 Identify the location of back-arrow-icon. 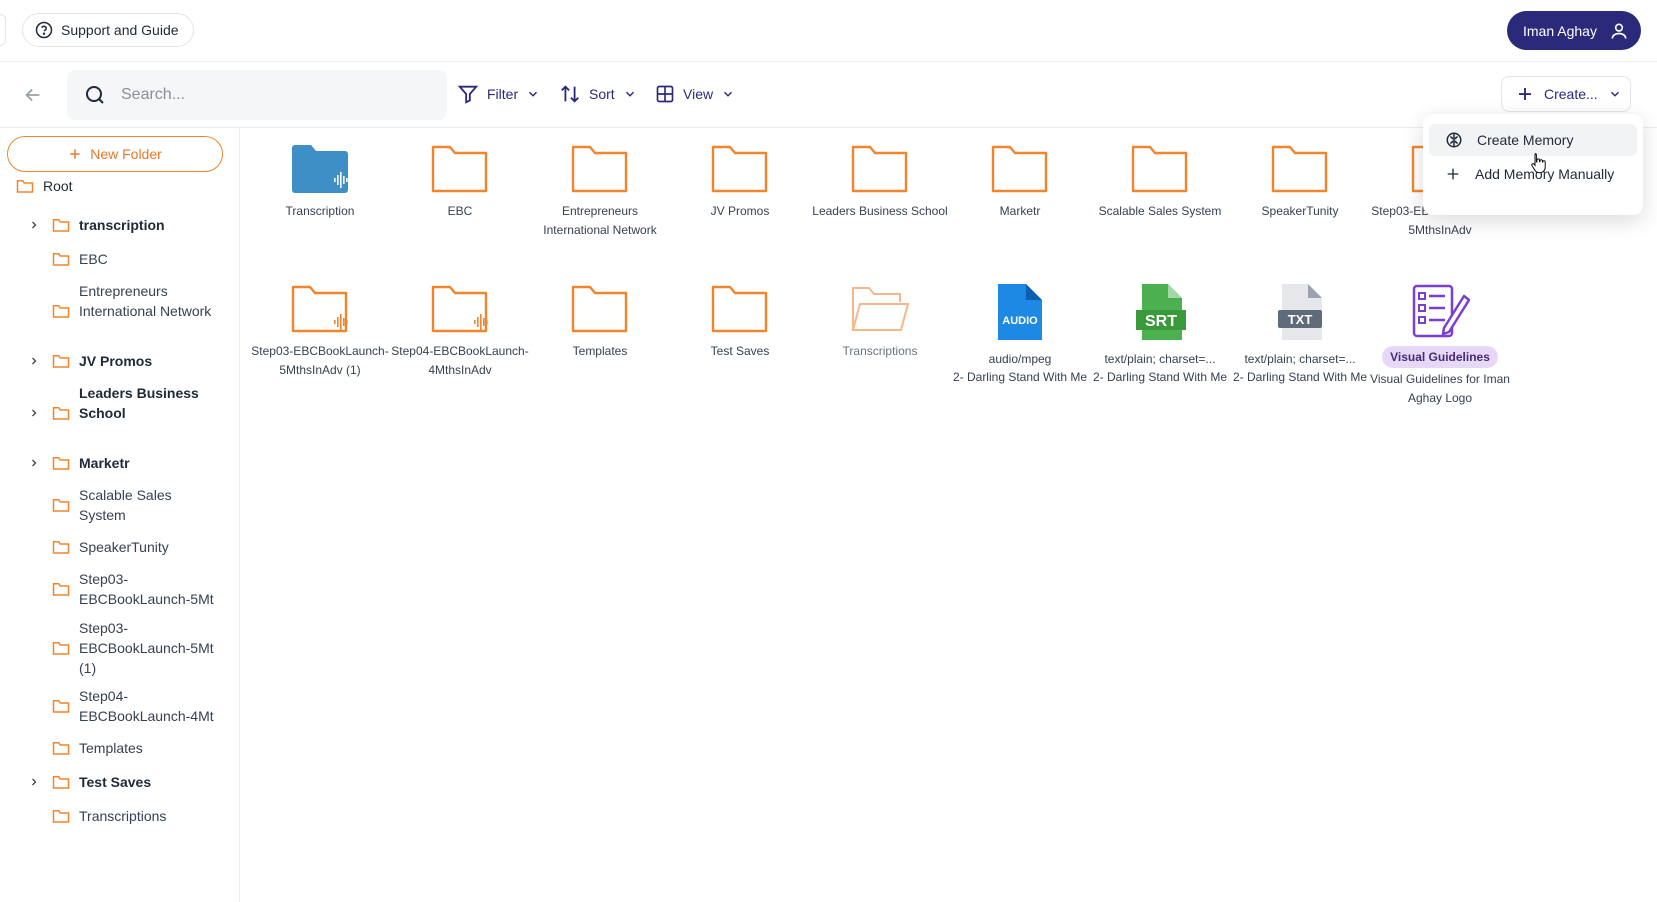
(33, 95).